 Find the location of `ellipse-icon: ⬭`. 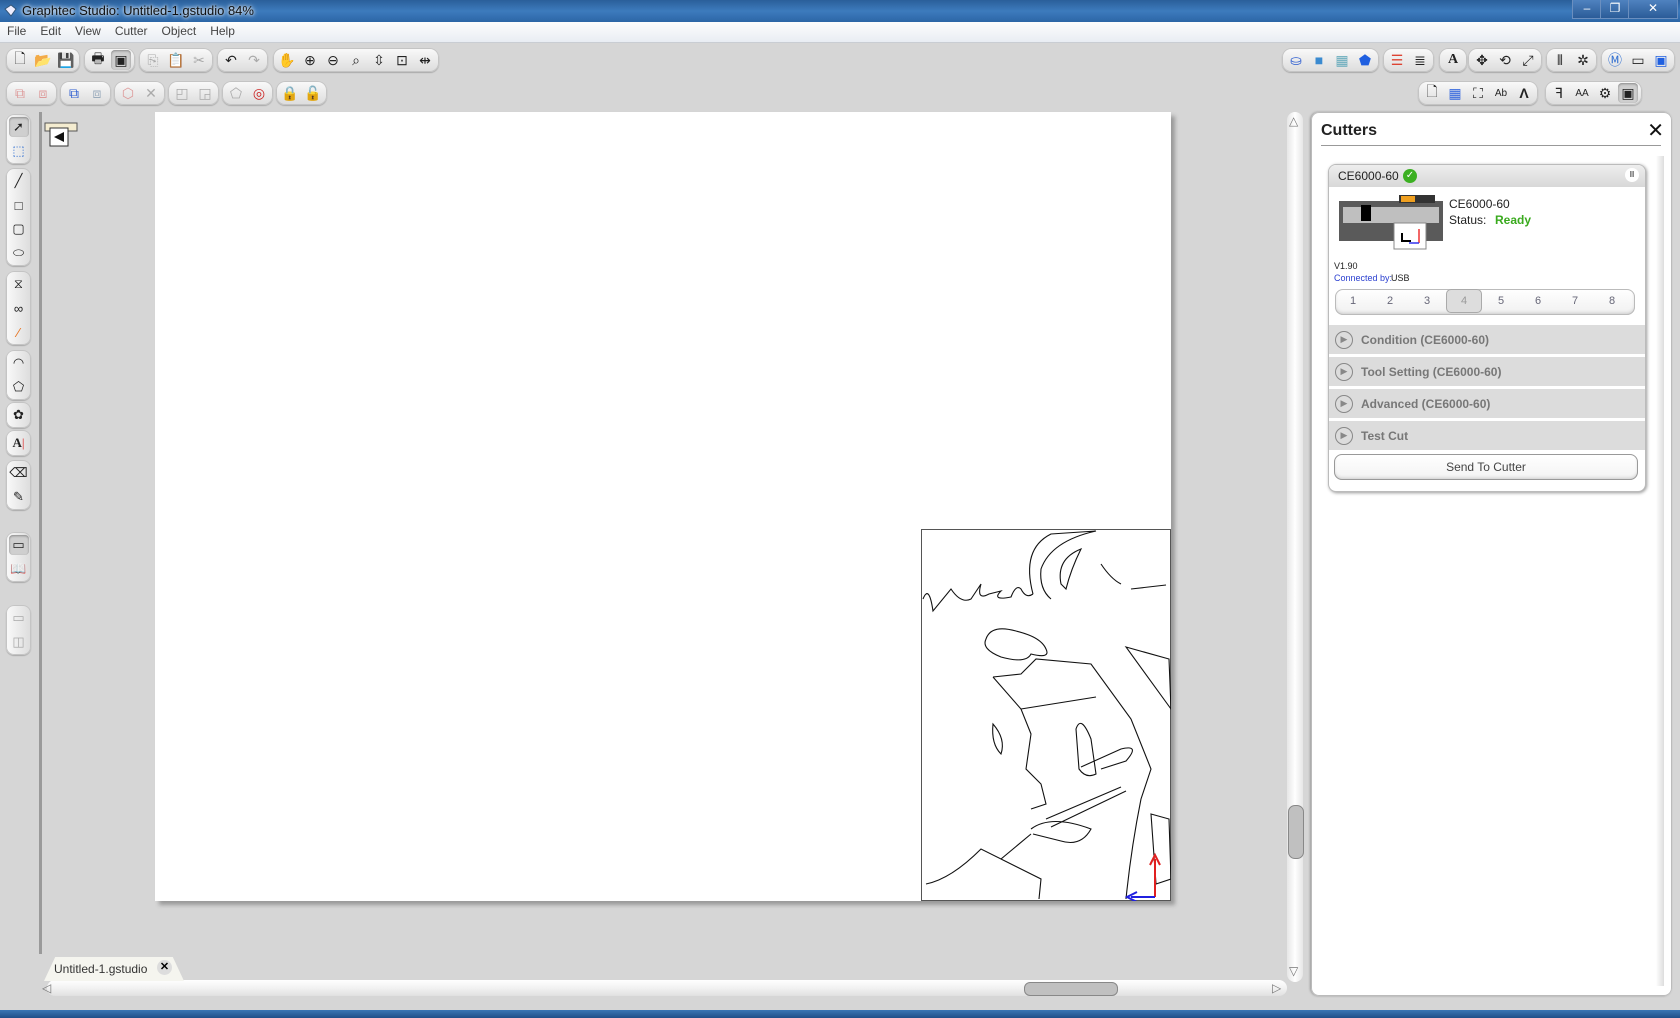

ellipse-icon: ⬭ is located at coordinates (19, 253).